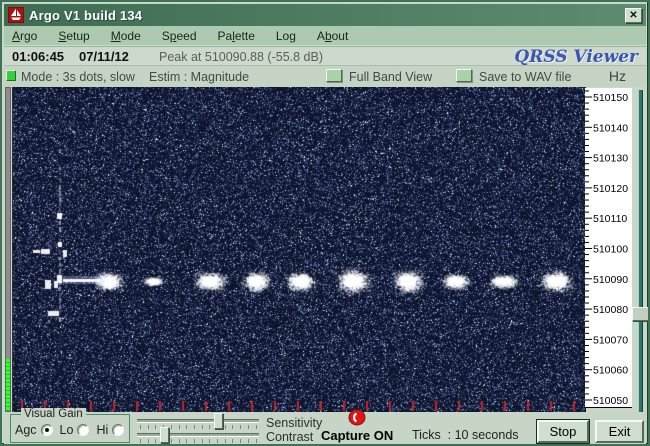 The height and width of the screenshot is (446, 650). I want to click on svg-text: 510100, so click(610, 250).